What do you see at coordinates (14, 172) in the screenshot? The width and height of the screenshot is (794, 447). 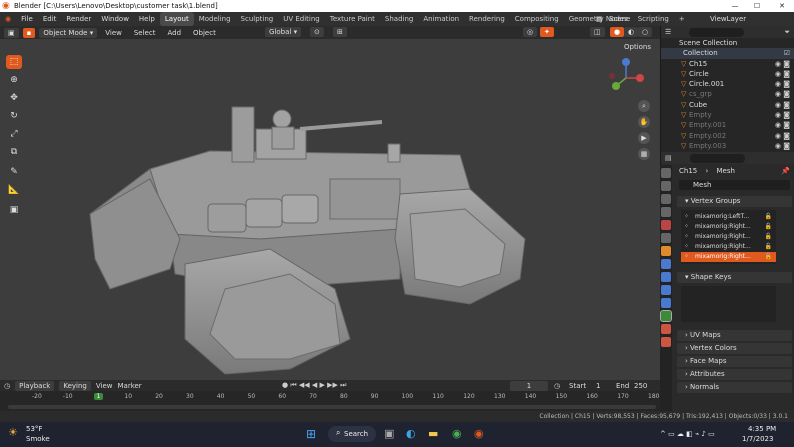 I see `annotate-tool-icon: ✎` at bounding box center [14, 172].